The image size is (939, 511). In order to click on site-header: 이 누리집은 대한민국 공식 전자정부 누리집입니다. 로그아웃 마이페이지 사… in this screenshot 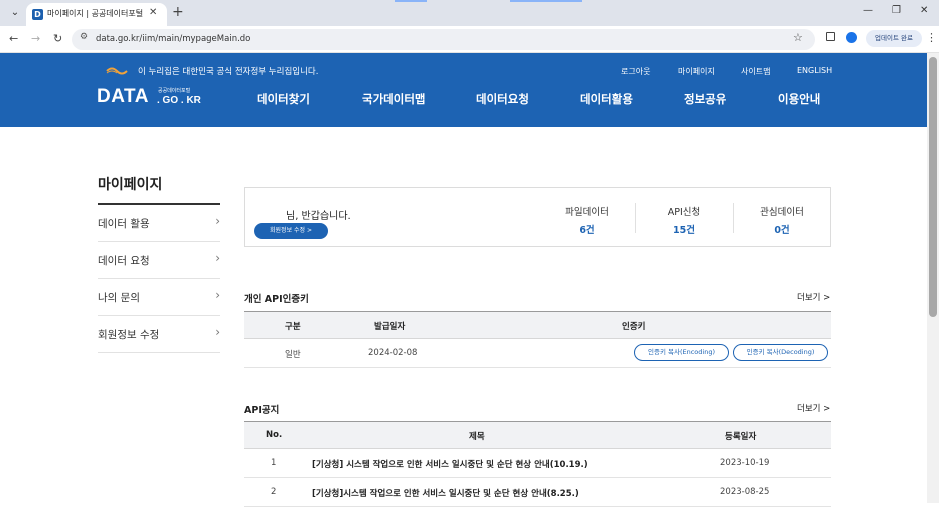, I will do `click(463, 90)`.